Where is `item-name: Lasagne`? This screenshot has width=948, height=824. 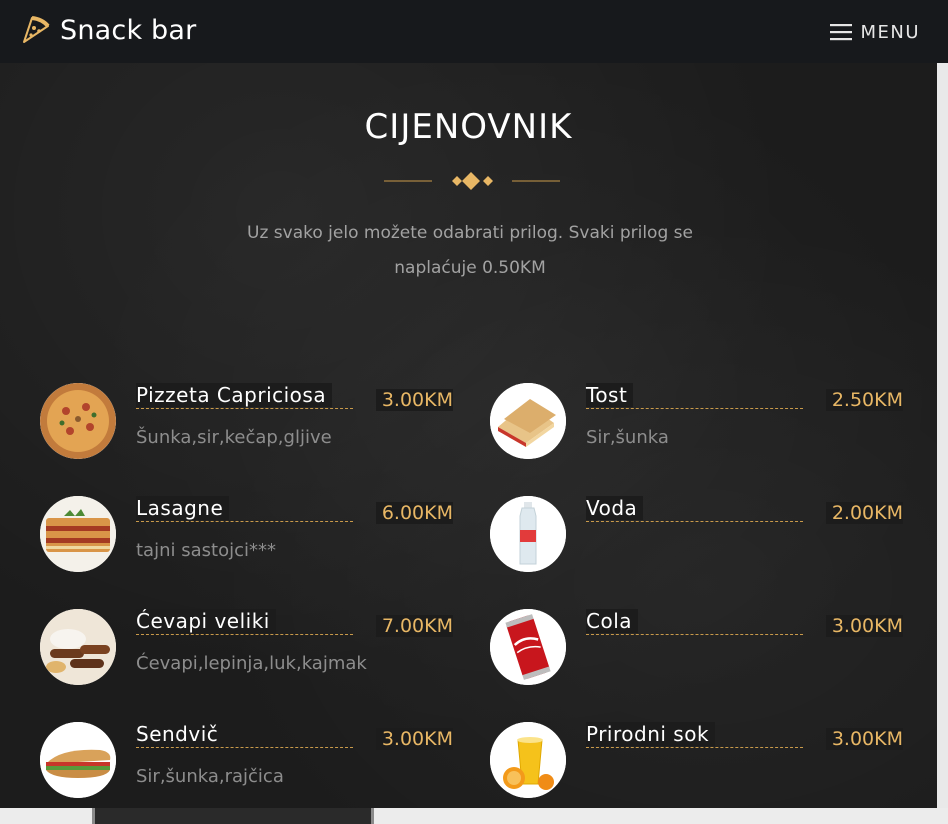
item-name: Lasagne is located at coordinates (183, 508).